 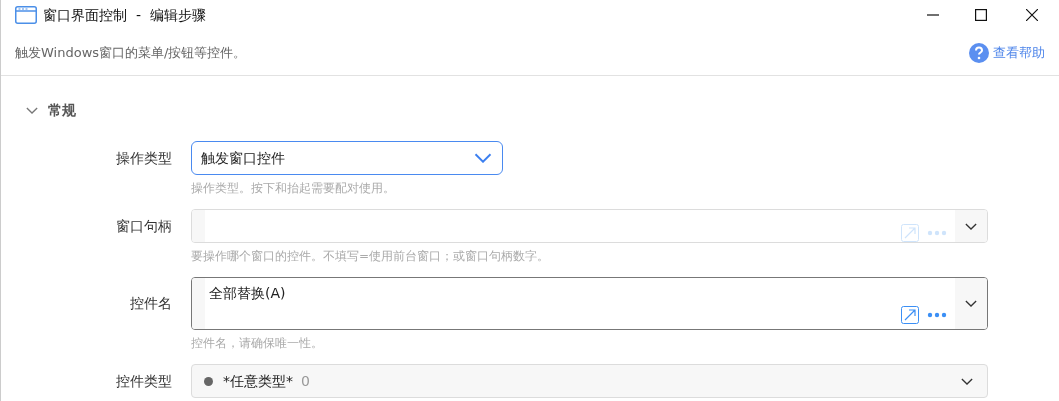 I want to click on window-icon, so click(x=26, y=15).